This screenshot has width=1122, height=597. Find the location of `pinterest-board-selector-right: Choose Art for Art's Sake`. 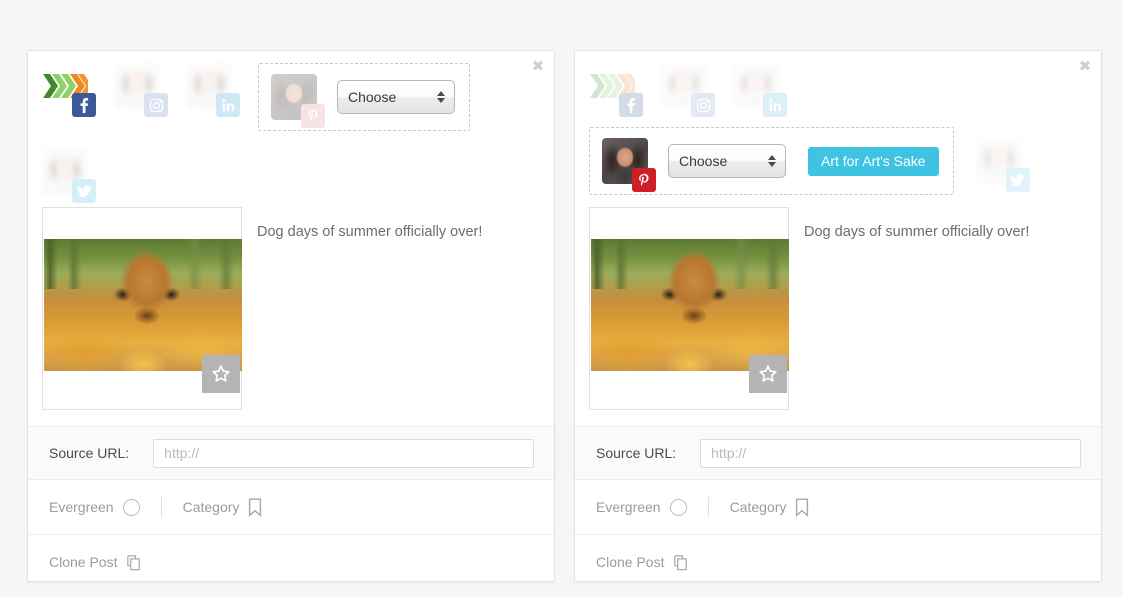

pinterest-board-selector-right: Choose Art for Art's Sake is located at coordinates (771, 161).